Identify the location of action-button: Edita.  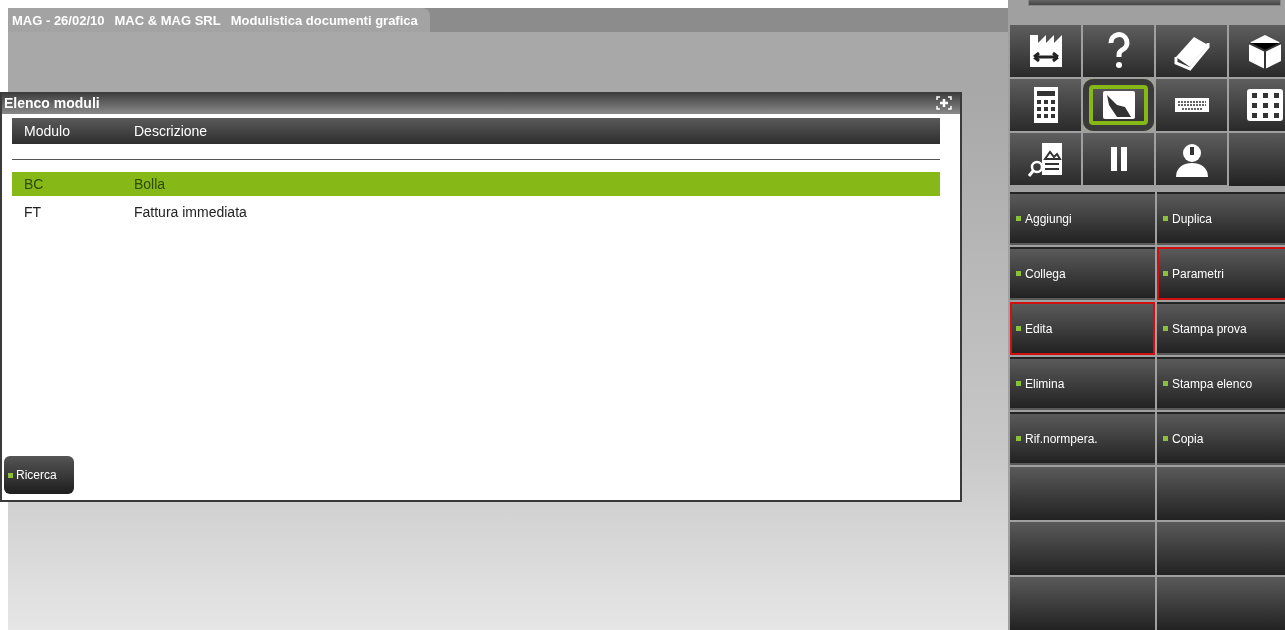
(1082, 328).